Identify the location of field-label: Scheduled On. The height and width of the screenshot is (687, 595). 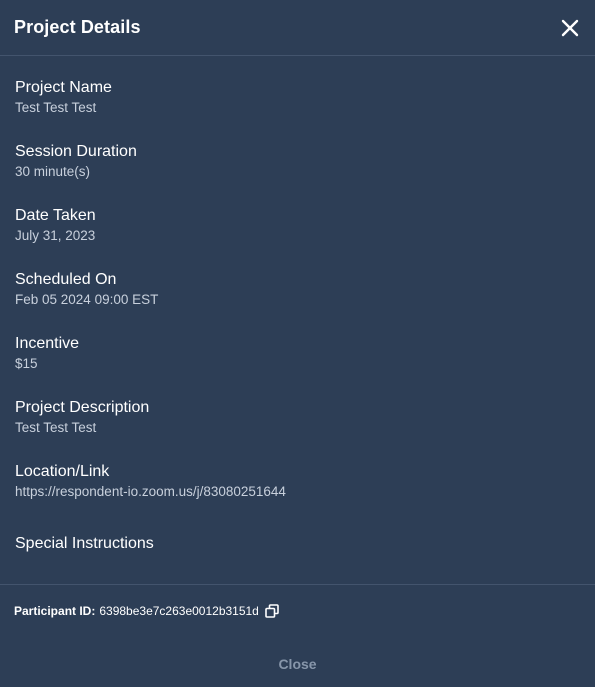
(66, 279).